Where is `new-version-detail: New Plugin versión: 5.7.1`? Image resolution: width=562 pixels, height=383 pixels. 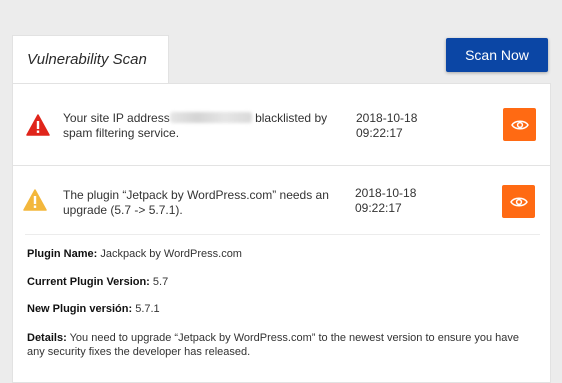 new-version-detail: New Plugin versión: 5.7.1 is located at coordinates (93, 309).